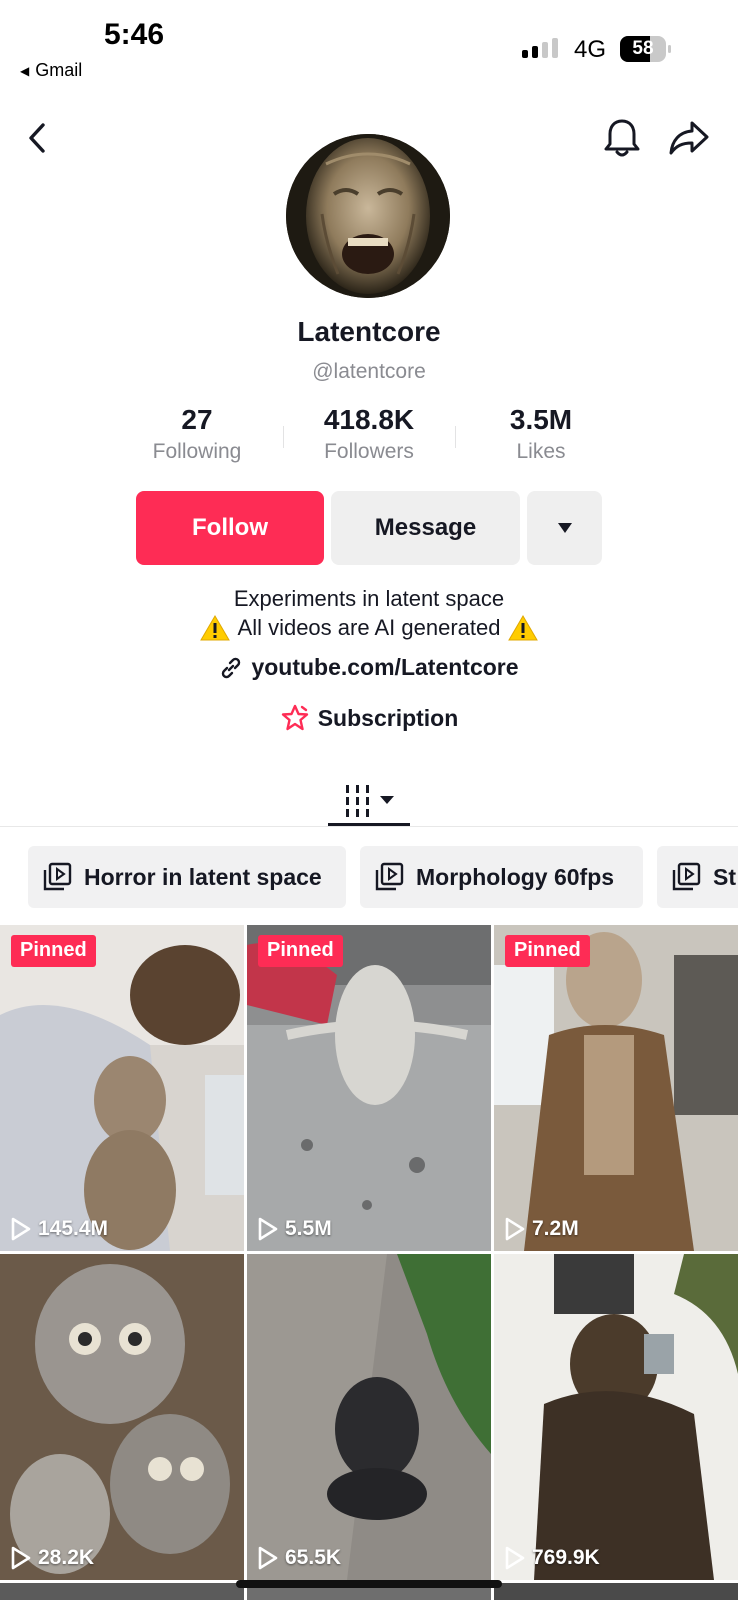  Describe the element at coordinates (66, 1557) in the screenshot. I see `view-count-value: 28.2K` at that location.